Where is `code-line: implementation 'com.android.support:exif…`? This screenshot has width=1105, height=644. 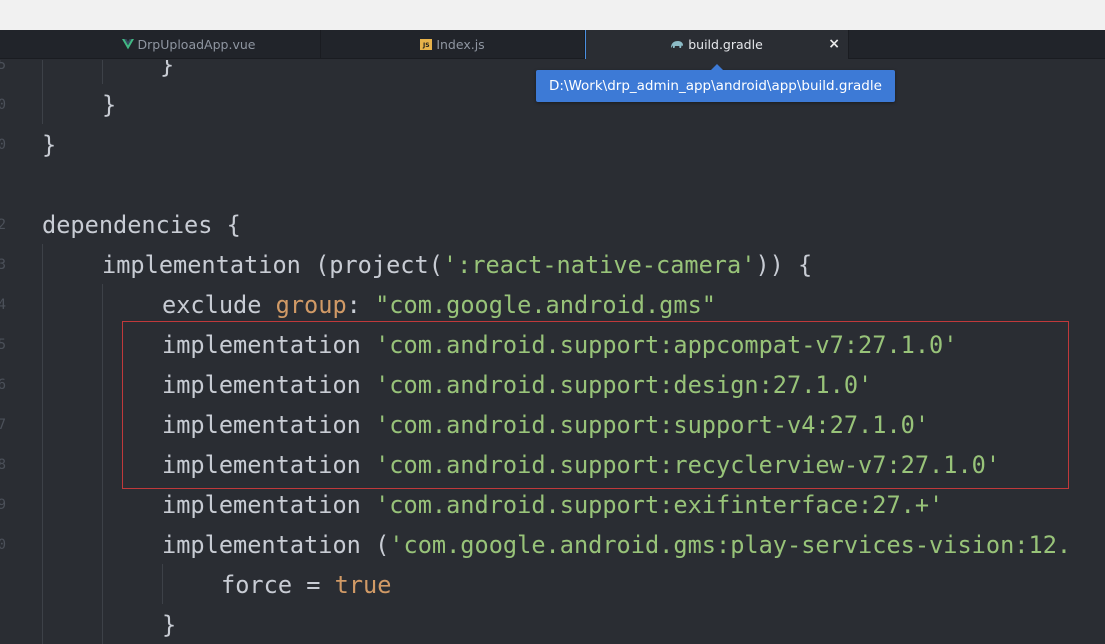
code-line: implementation 'com.android.support:exif… is located at coordinates (553, 505).